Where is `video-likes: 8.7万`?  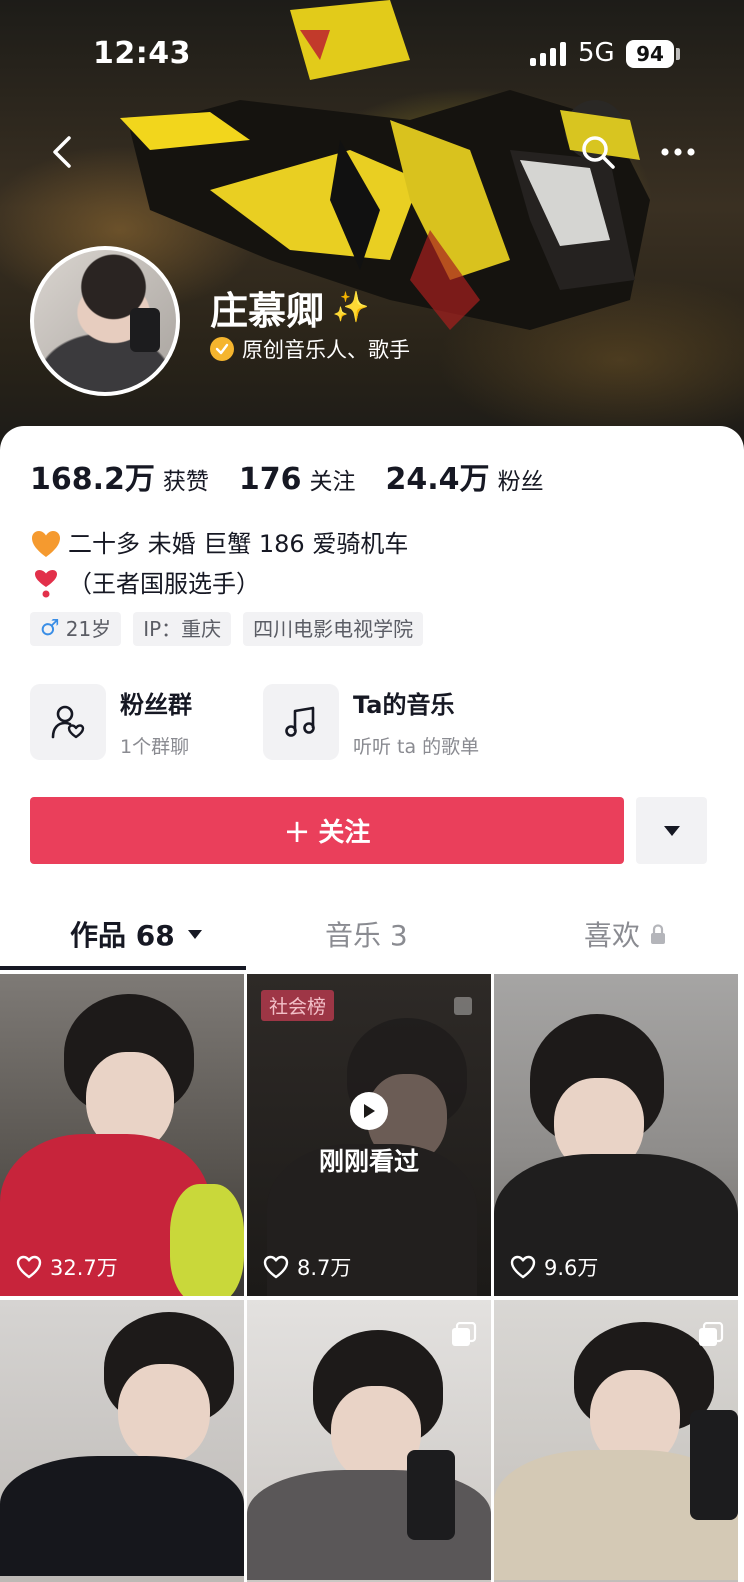 video-likes: 8.7万 is located at coordinates (307, 1267).